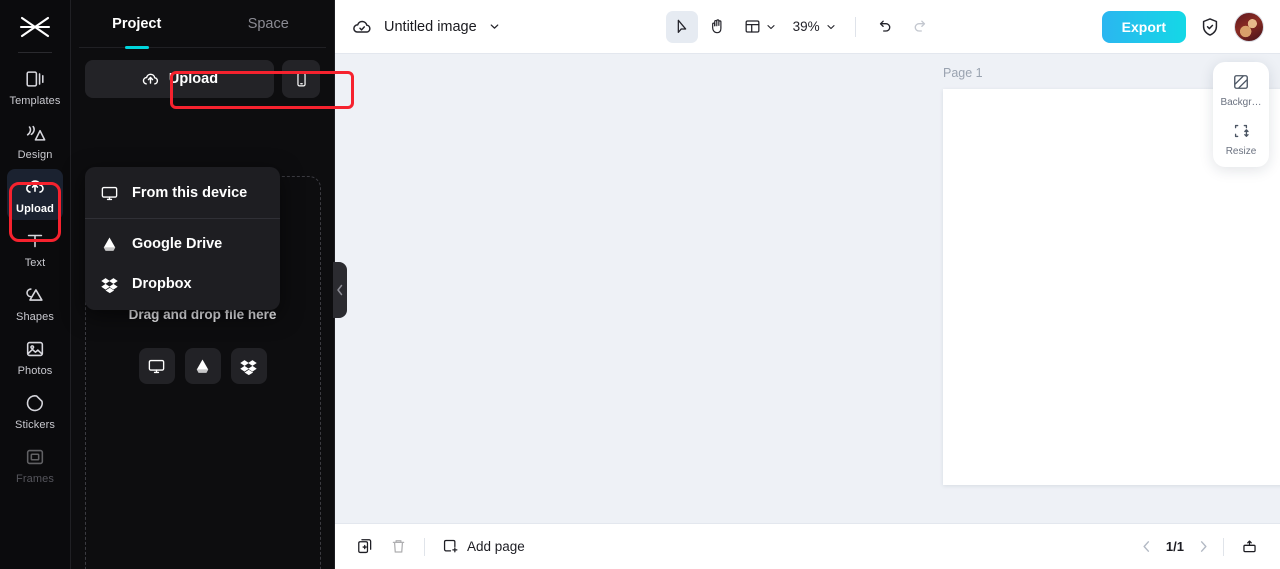 This screenshot has width=1280, height=569. I want to click on menu-item-google-drive: Google Drive, so click(182, 244).